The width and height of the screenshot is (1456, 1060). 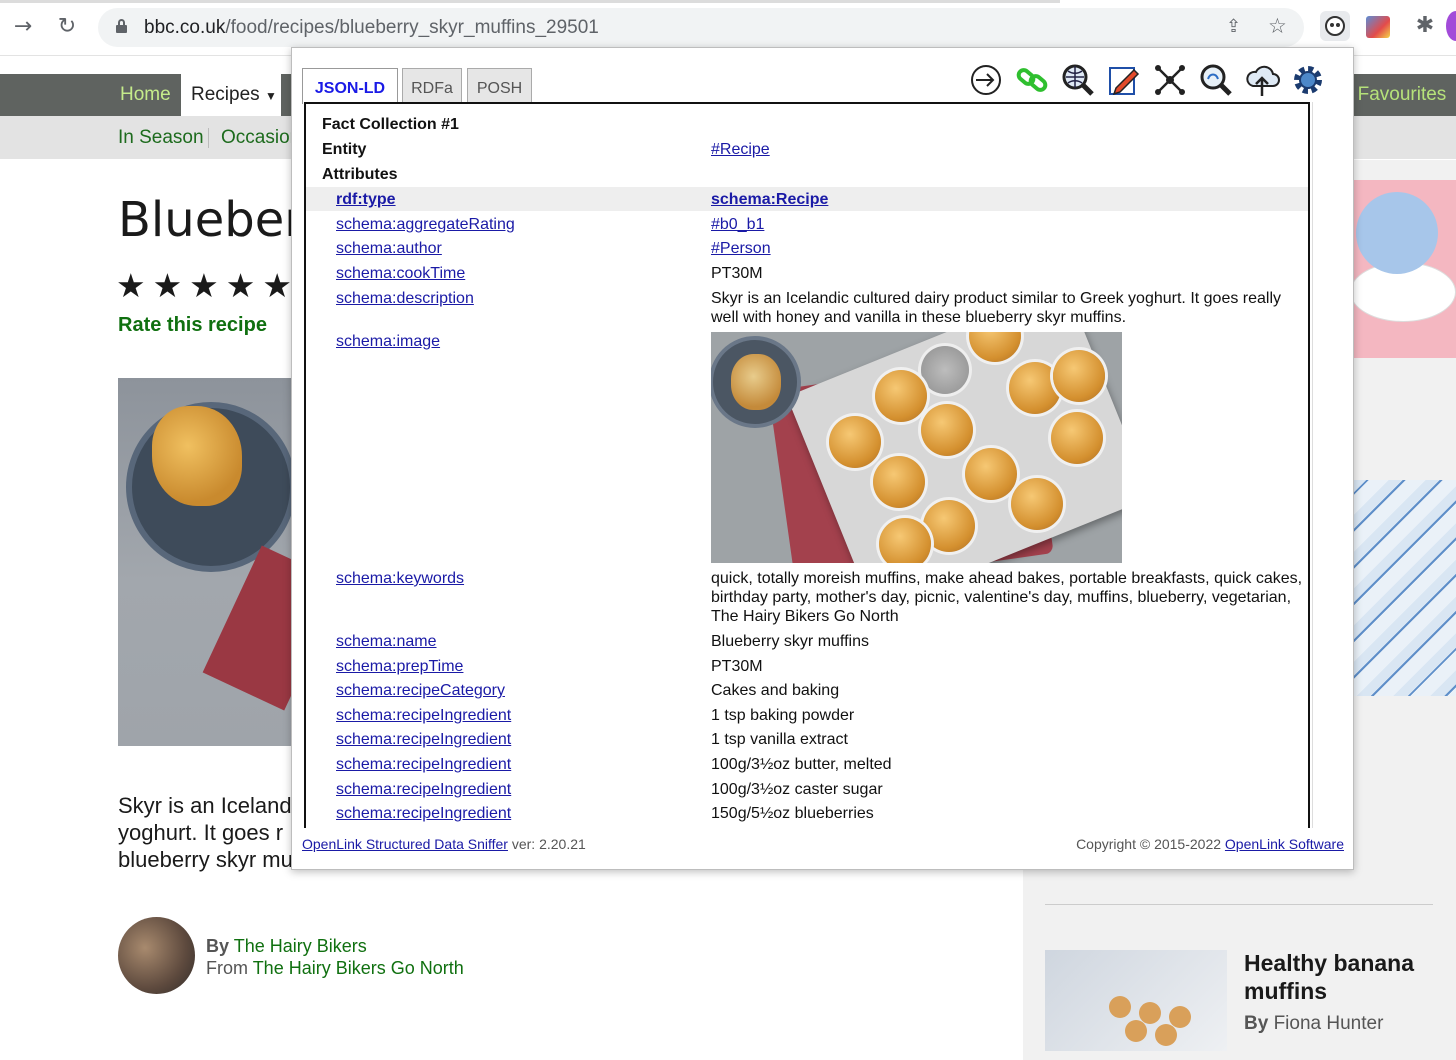 I want to click on recipe-image, so click(x=916, y=447).